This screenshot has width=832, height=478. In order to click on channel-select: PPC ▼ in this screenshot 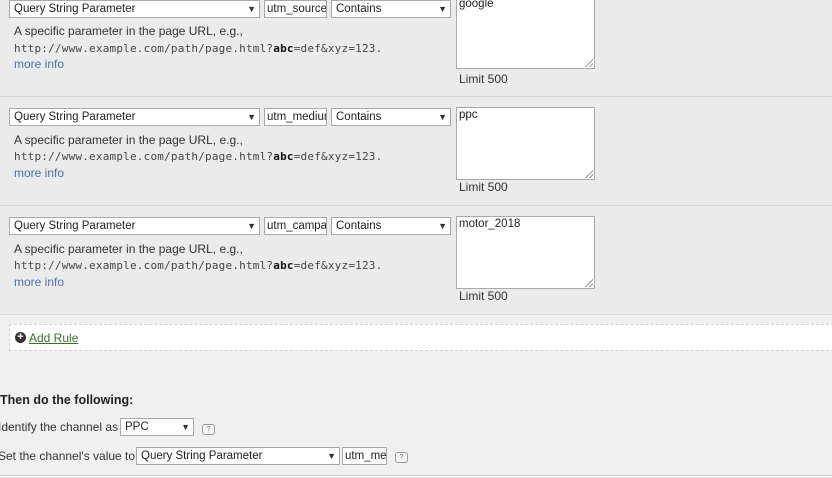, I will do `click(157, 427)`.